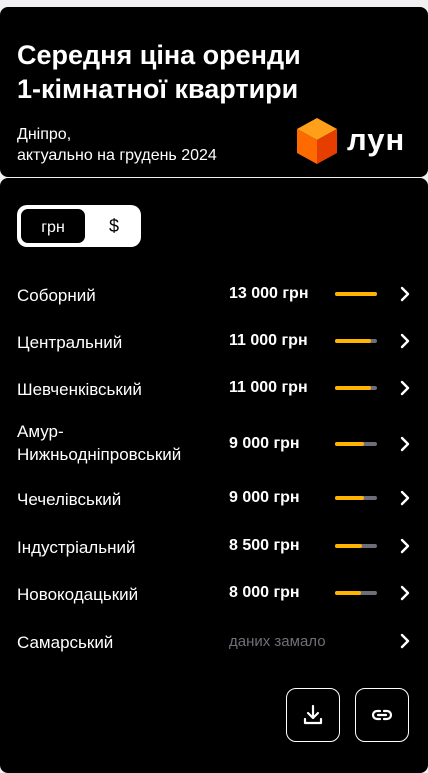 The width and height of the screenshot is (428, 773). What do you see at coordinates (158, 89) in the screenshot?
I see `title-line-2: 1-кімнатної квартири` at bounding box center [158, 89].